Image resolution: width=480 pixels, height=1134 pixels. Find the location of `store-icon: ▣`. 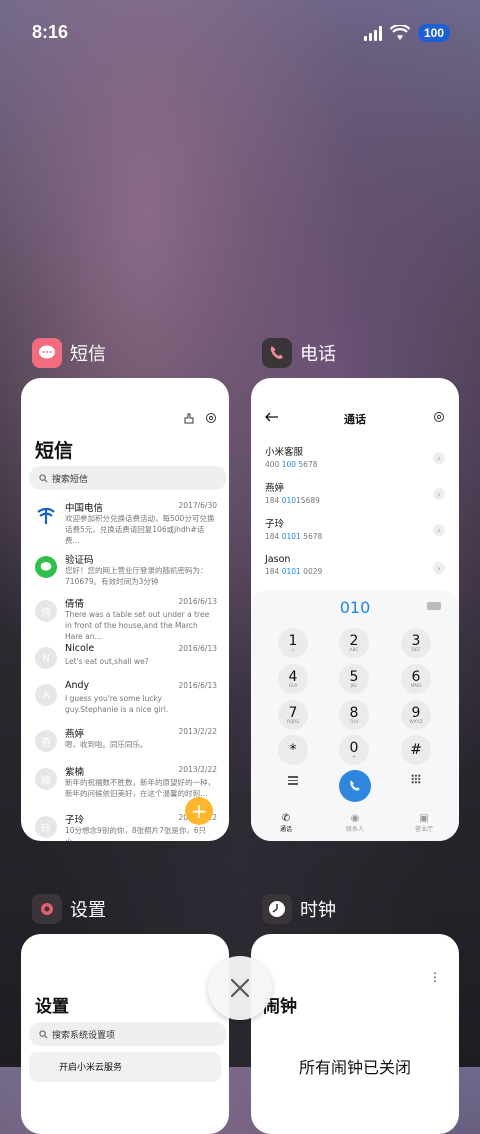

store-icon: ▣ is located at coordinates (424, 818).